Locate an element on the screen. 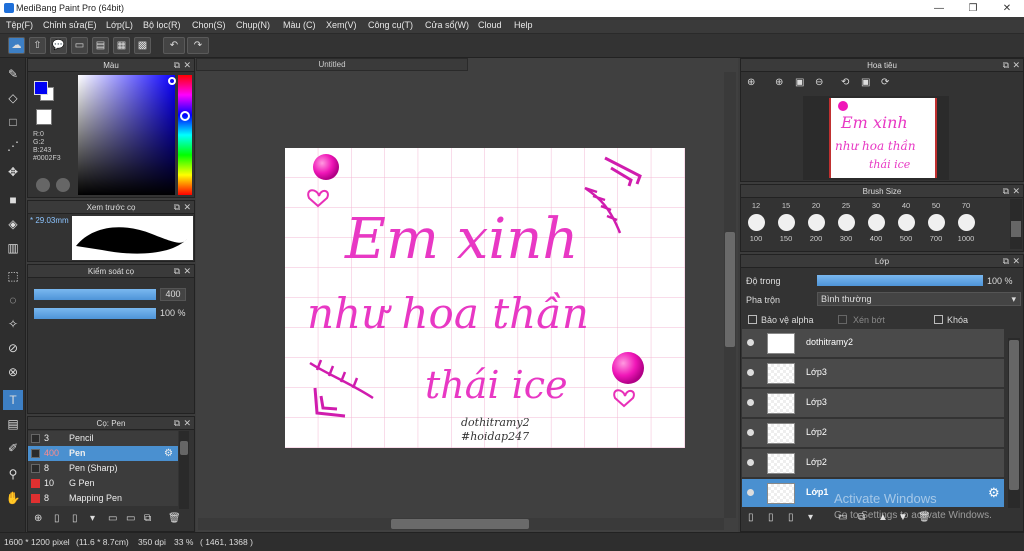 The image size is (1024, 551). hue-handle is located at coordinates (185, 116).